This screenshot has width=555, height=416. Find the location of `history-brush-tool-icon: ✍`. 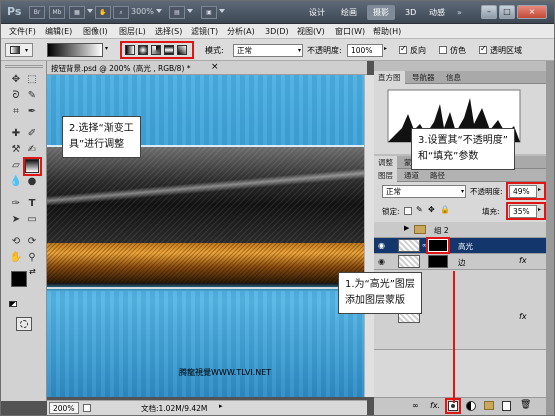

history-brush-tool-icon: ✍ is located at coordinates (32, 150).